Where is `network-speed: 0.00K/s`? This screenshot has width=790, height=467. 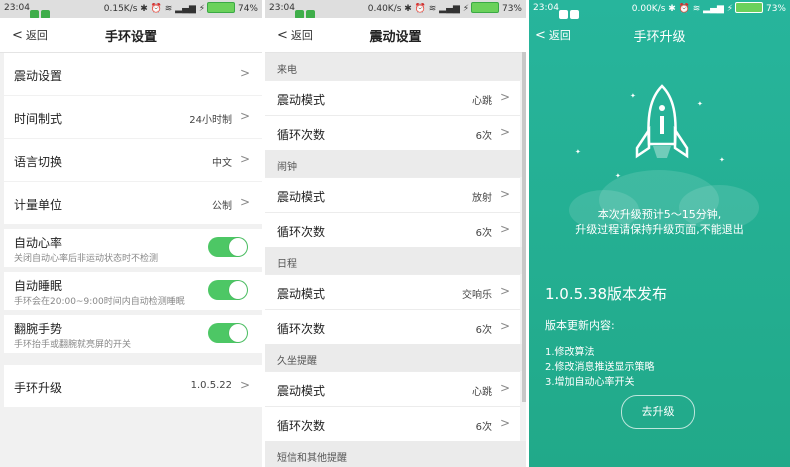
network-speed: 0.00K/s is located at coordinates (648, 9).